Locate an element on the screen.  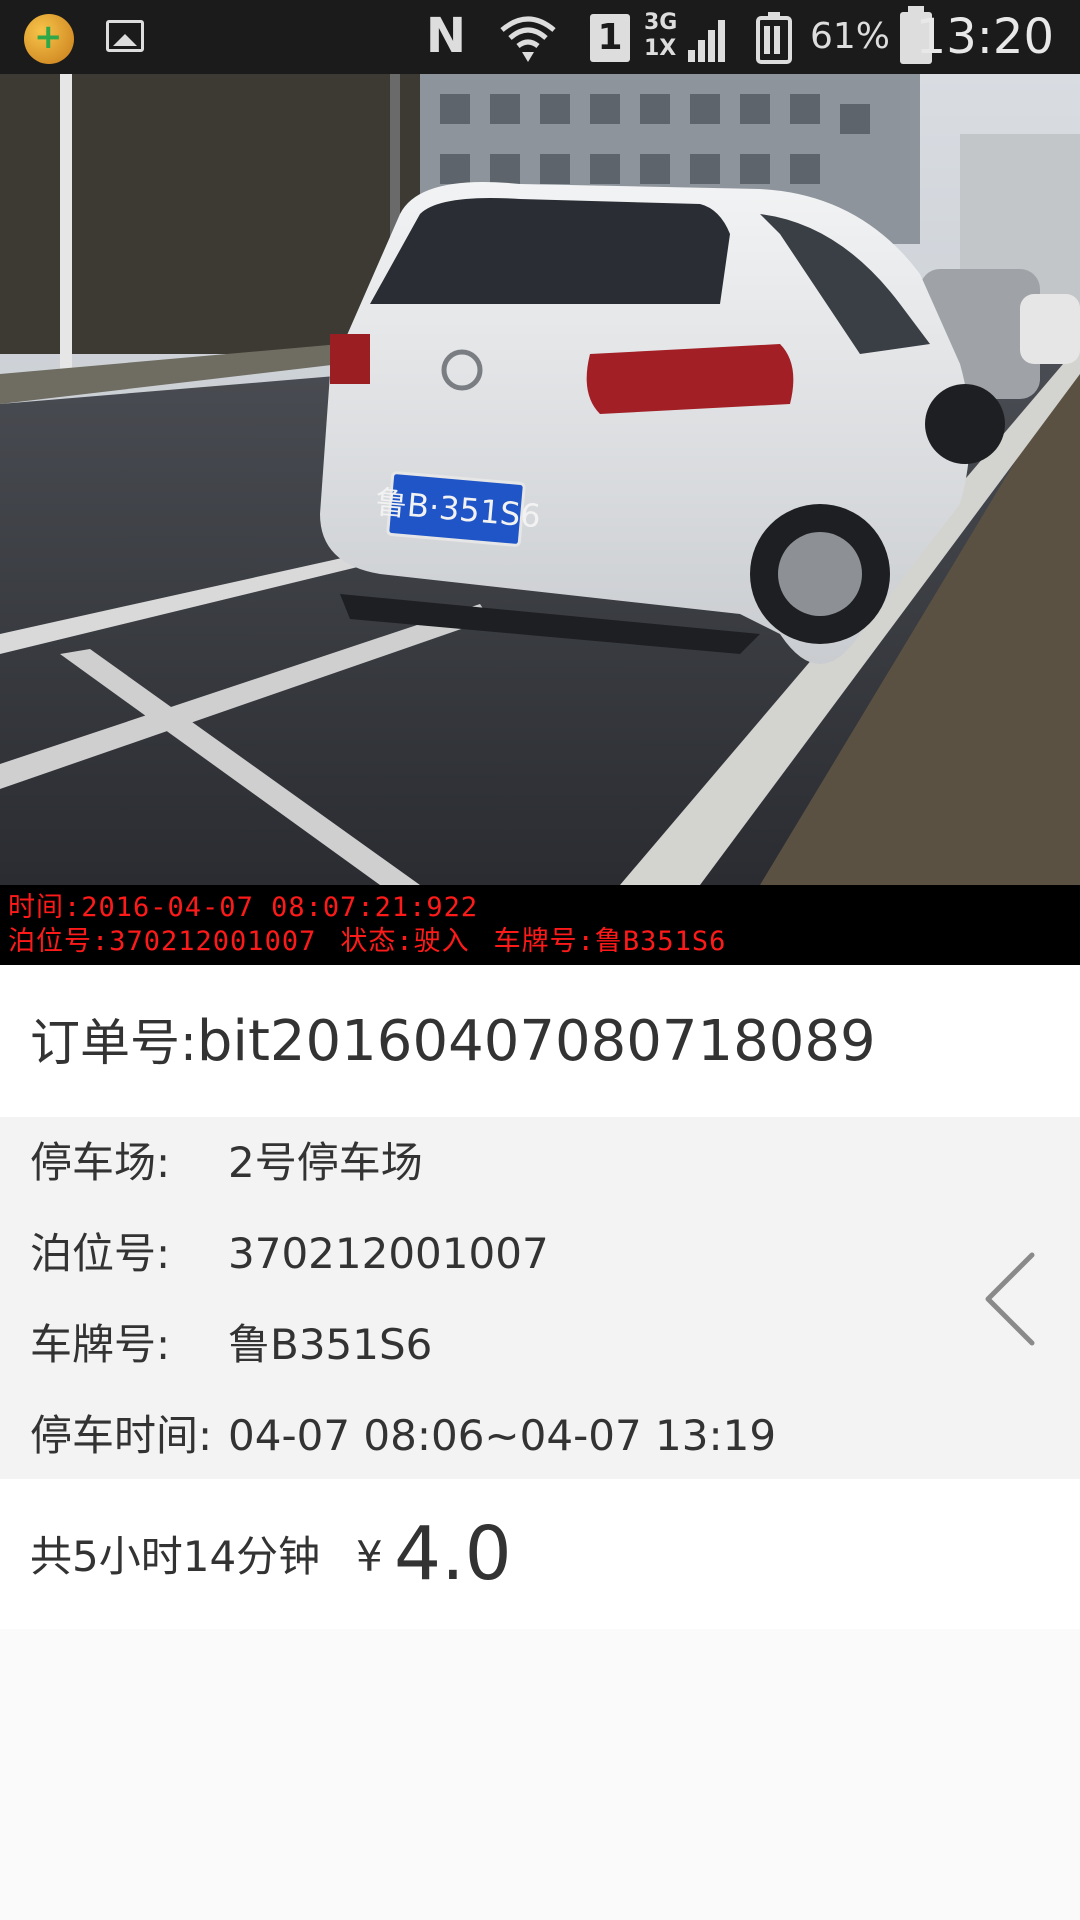
currency-symbol: ¥ is located at coordinates (369, 1556).